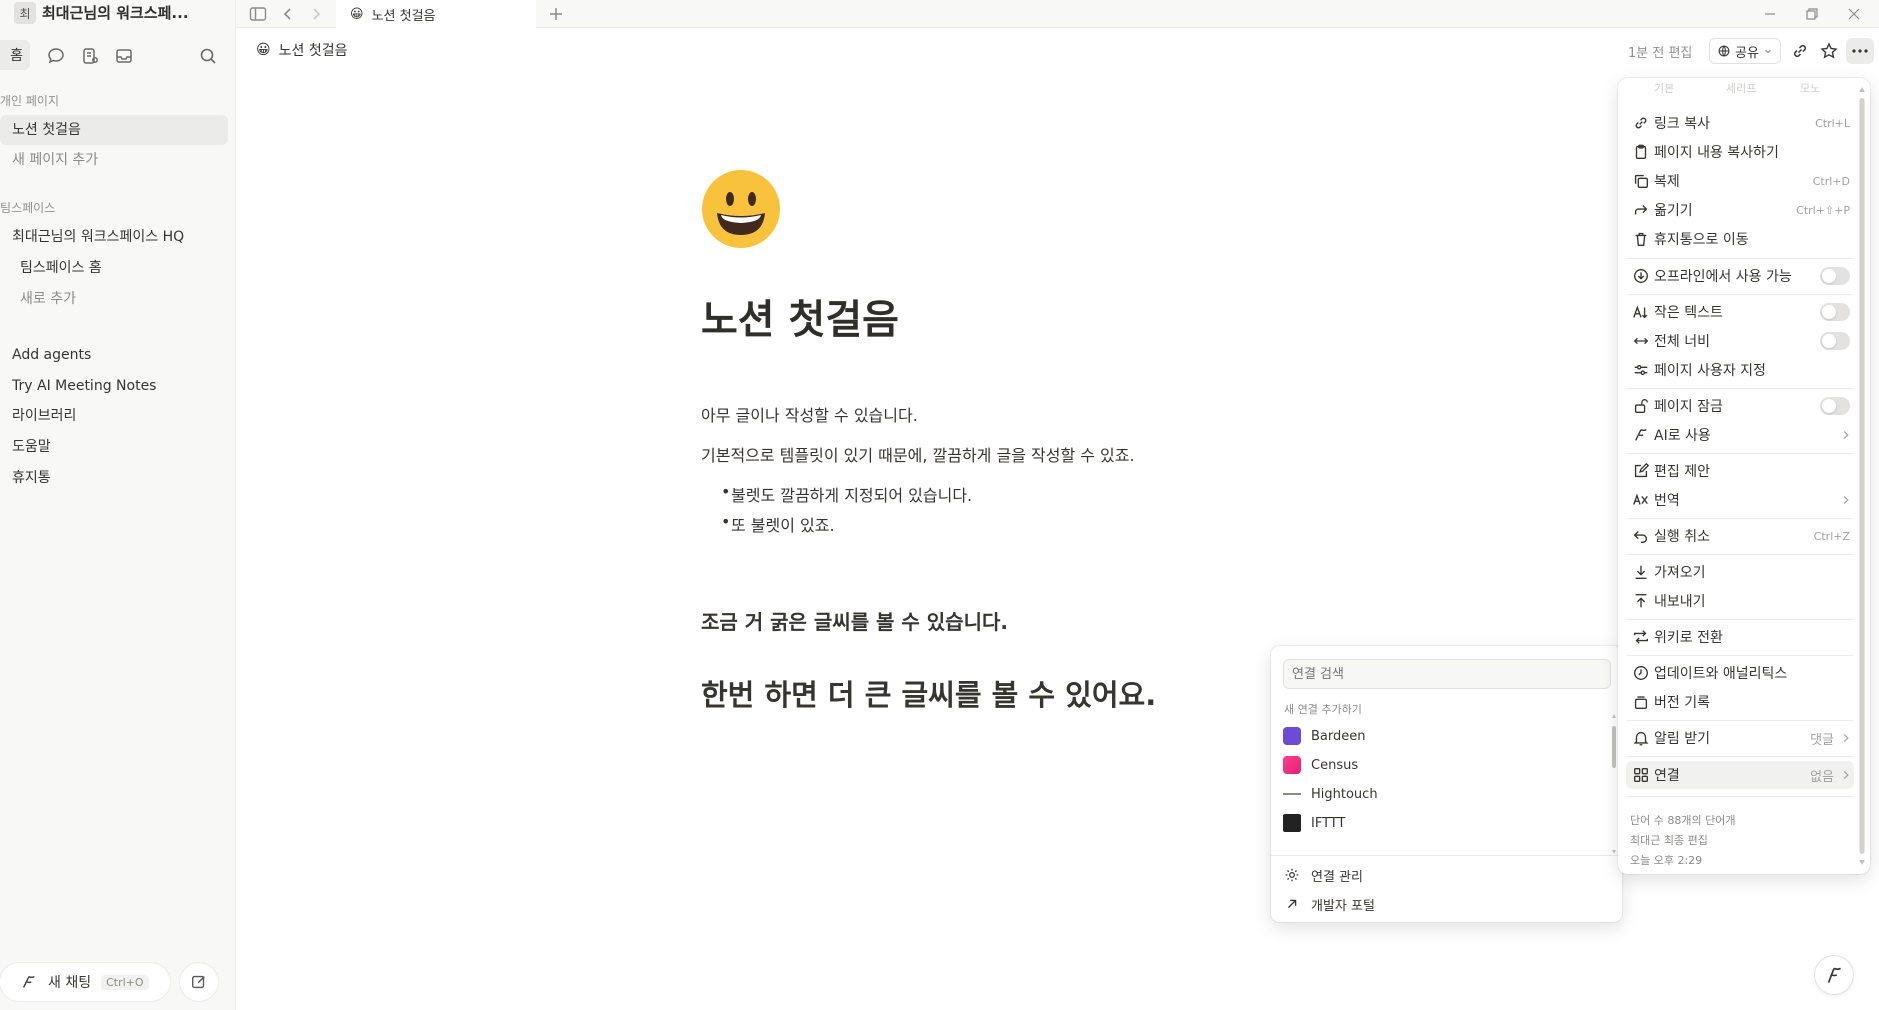 This screenshot has height=1010, width=1879. I want to click on menu-item-connections: 연결 없음, so click(1740, 775).